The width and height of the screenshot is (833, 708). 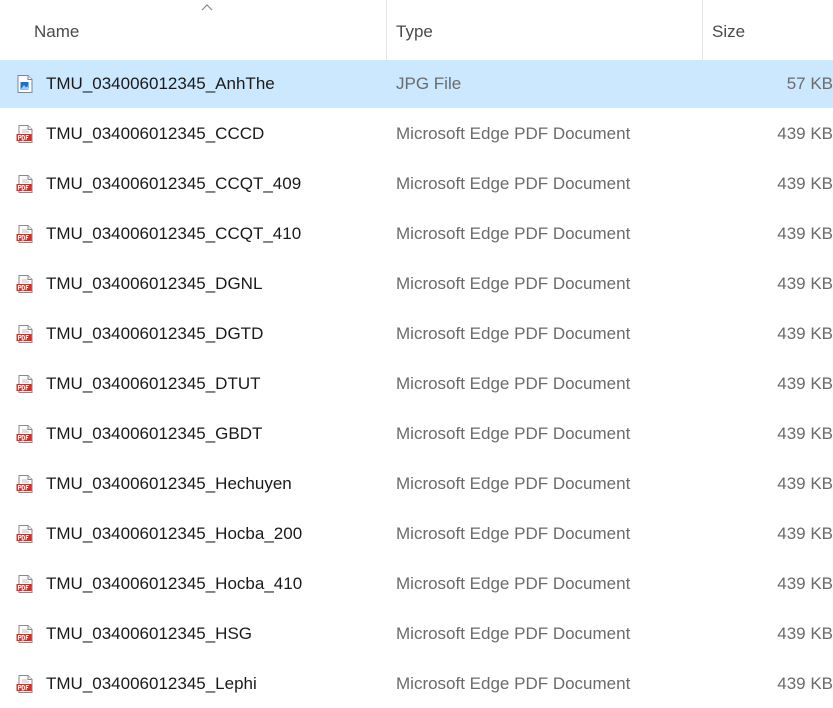 I want to click on image-file-icon, so click(x=25, y=84).